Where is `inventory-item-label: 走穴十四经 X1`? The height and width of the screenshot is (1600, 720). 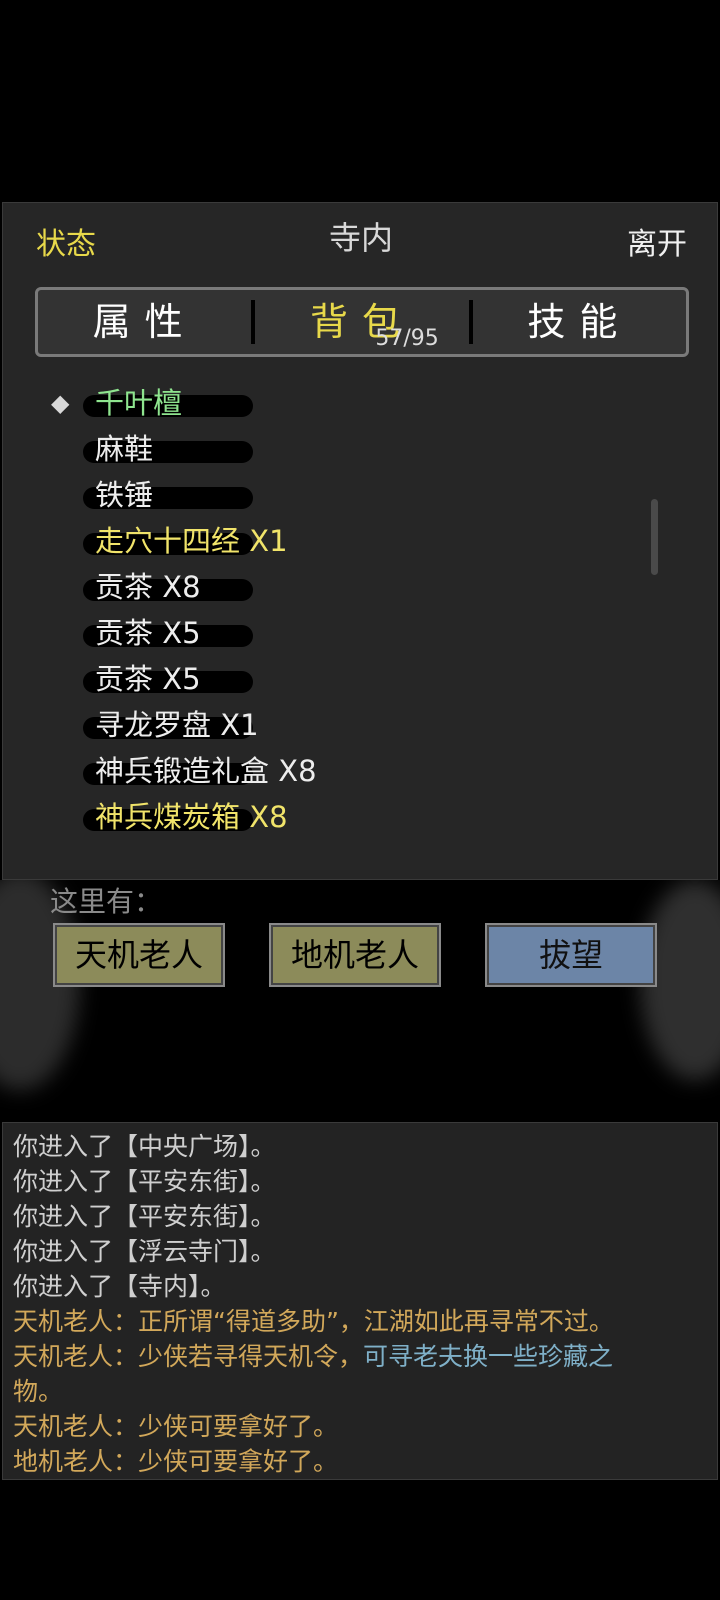 inventory-item-label: 走穴十四经 X1 is located at coordinates (191, 541).